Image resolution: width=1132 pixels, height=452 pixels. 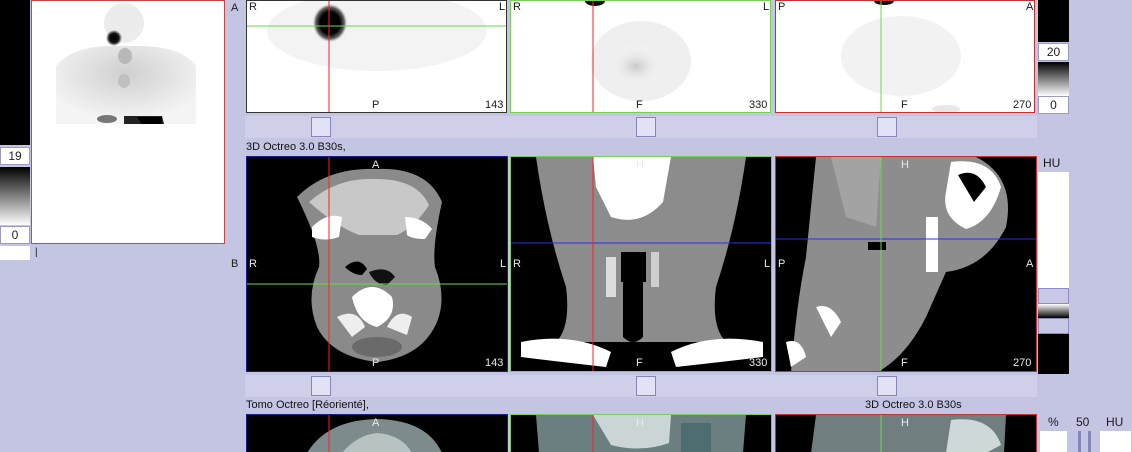 What do you see at coordinates (377, 433) in the screenshot?
I see `fused-transverse-view: A` at bounding box center [377, 433].